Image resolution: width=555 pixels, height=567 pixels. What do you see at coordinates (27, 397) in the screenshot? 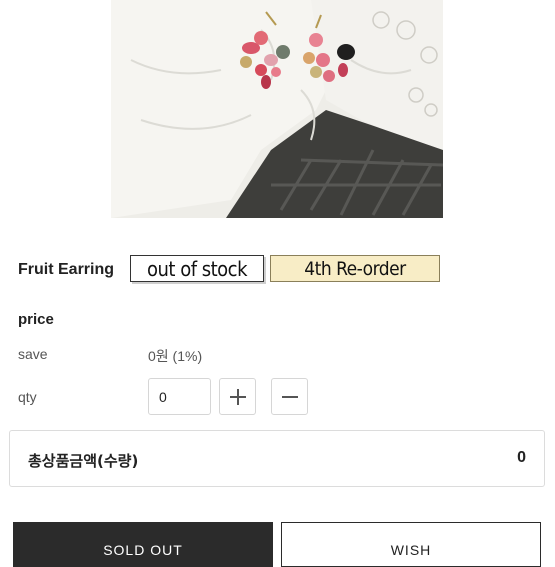
I see `qty-label: qty` at bounding box center [27, 397].